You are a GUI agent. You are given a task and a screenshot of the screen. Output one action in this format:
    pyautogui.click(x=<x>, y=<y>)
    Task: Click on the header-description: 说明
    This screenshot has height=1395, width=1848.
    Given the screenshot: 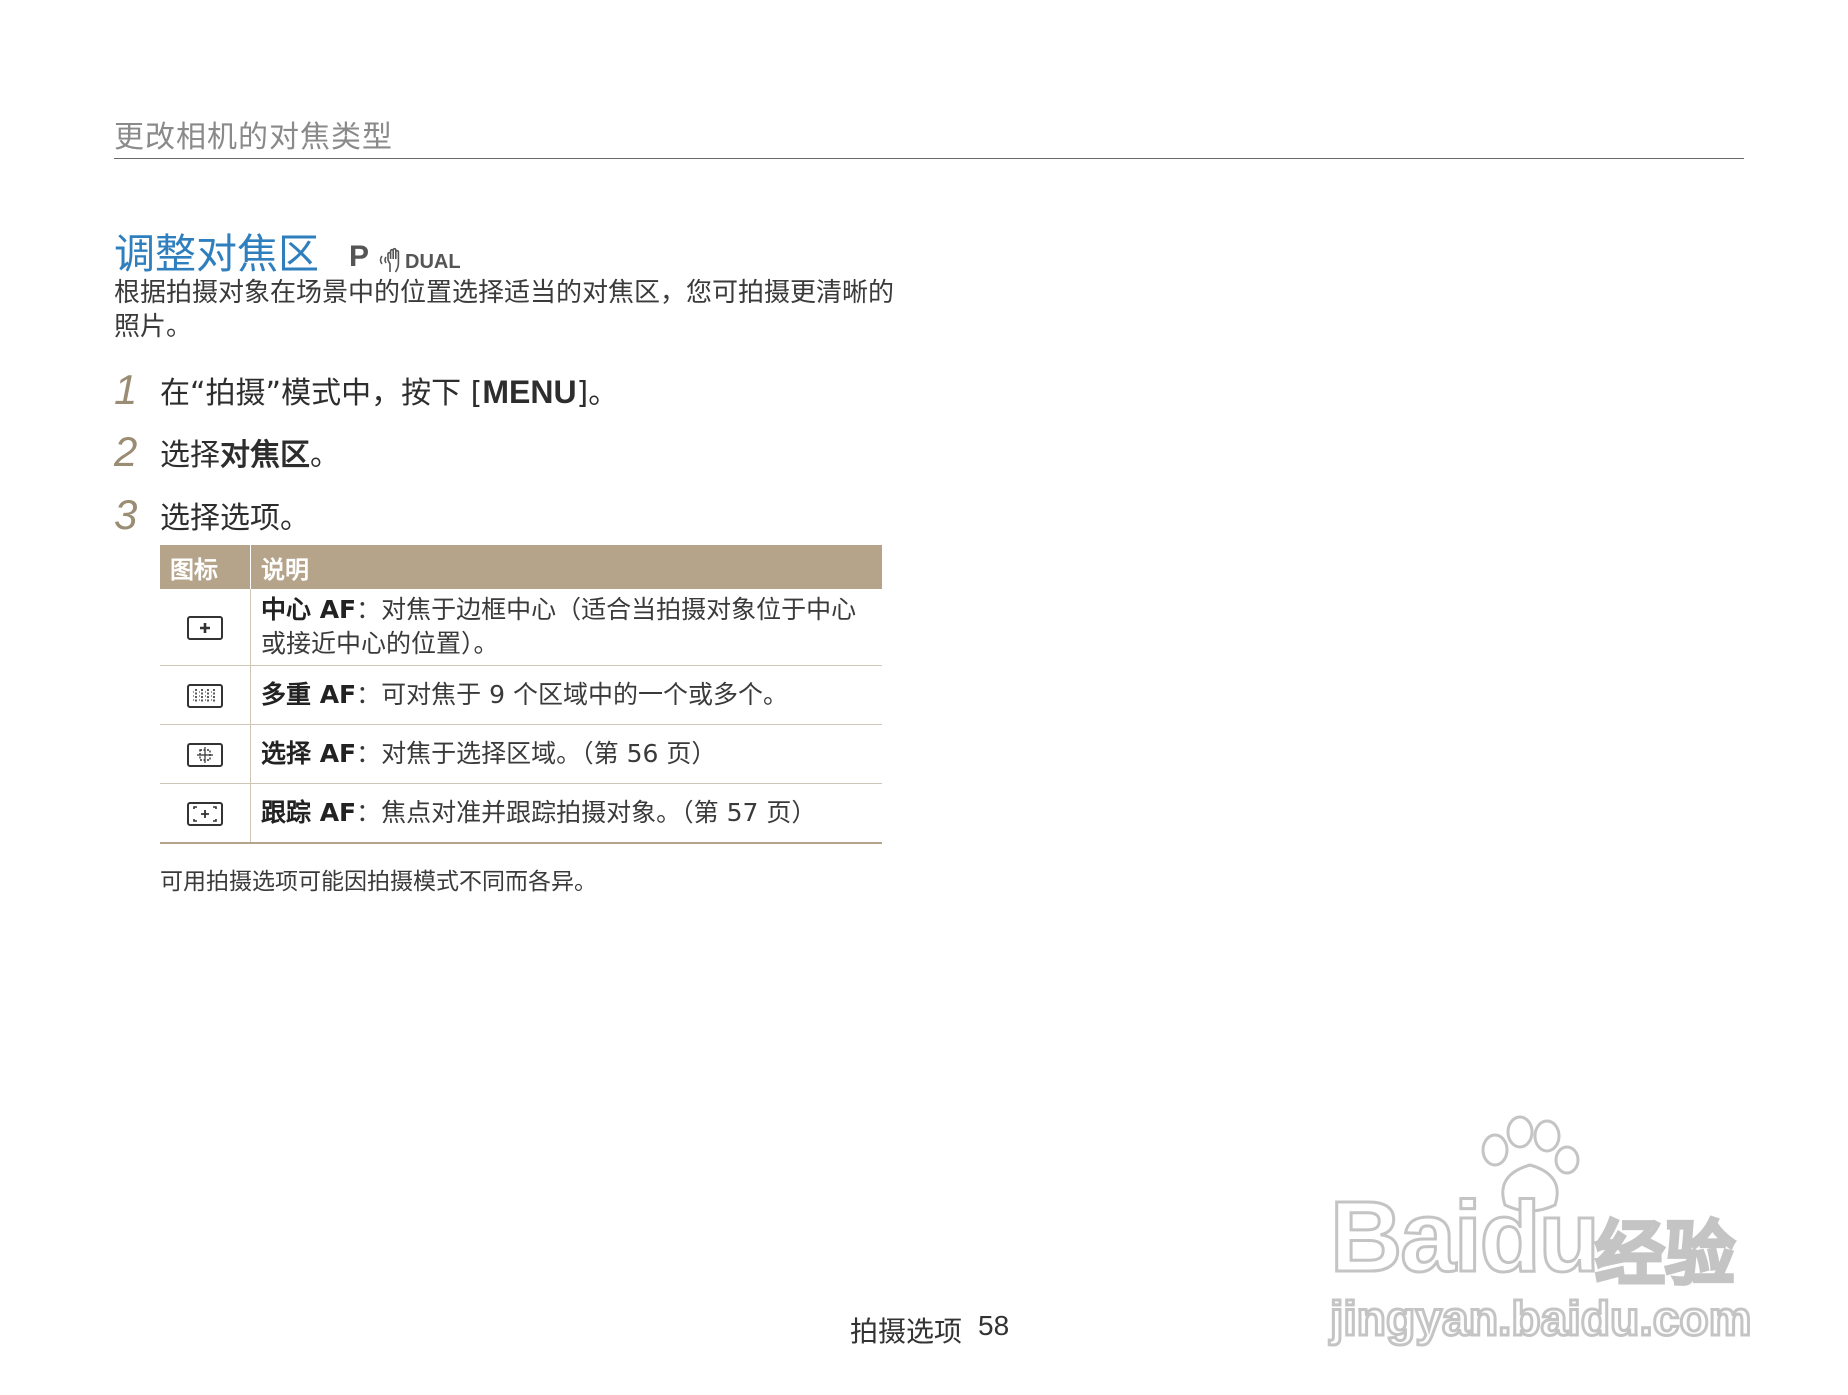 What is the action you would take?
    pyautogui.click(x=566, y=567)
    